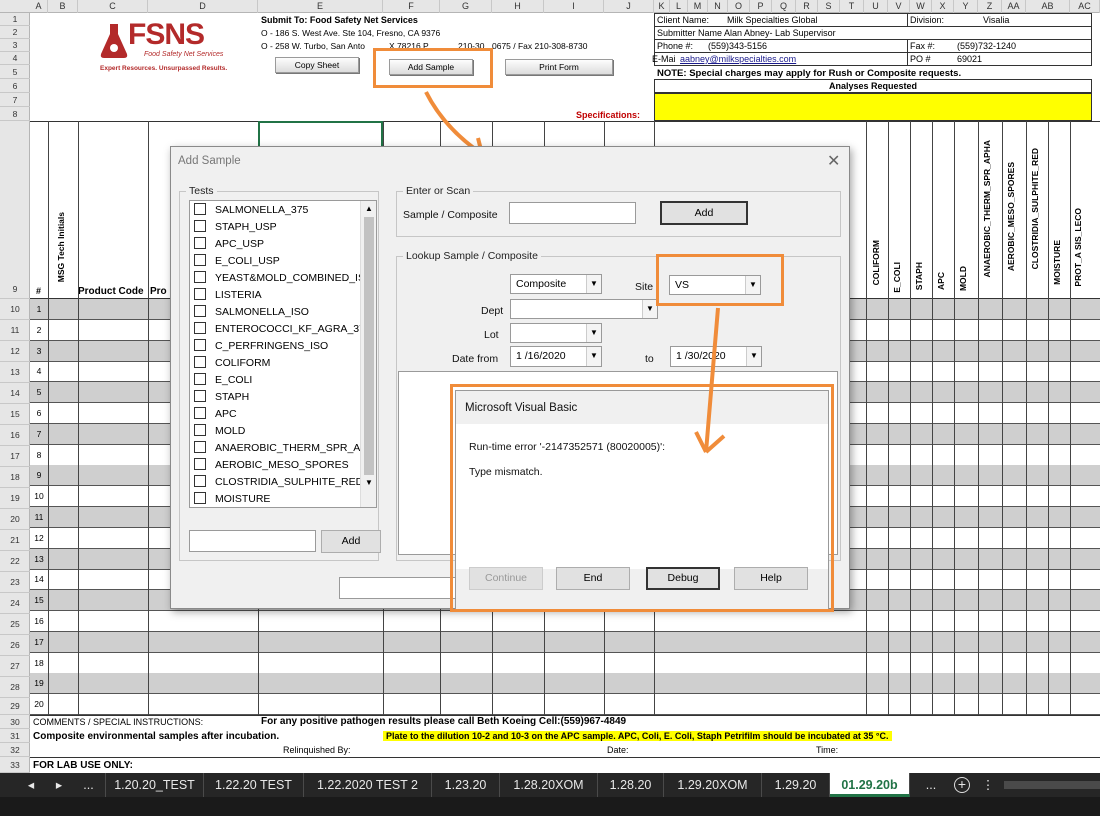  What do you see at coordinates (966, 6) in the screenshot?
I see `column-header: Y` at bounding box center [966, 6].